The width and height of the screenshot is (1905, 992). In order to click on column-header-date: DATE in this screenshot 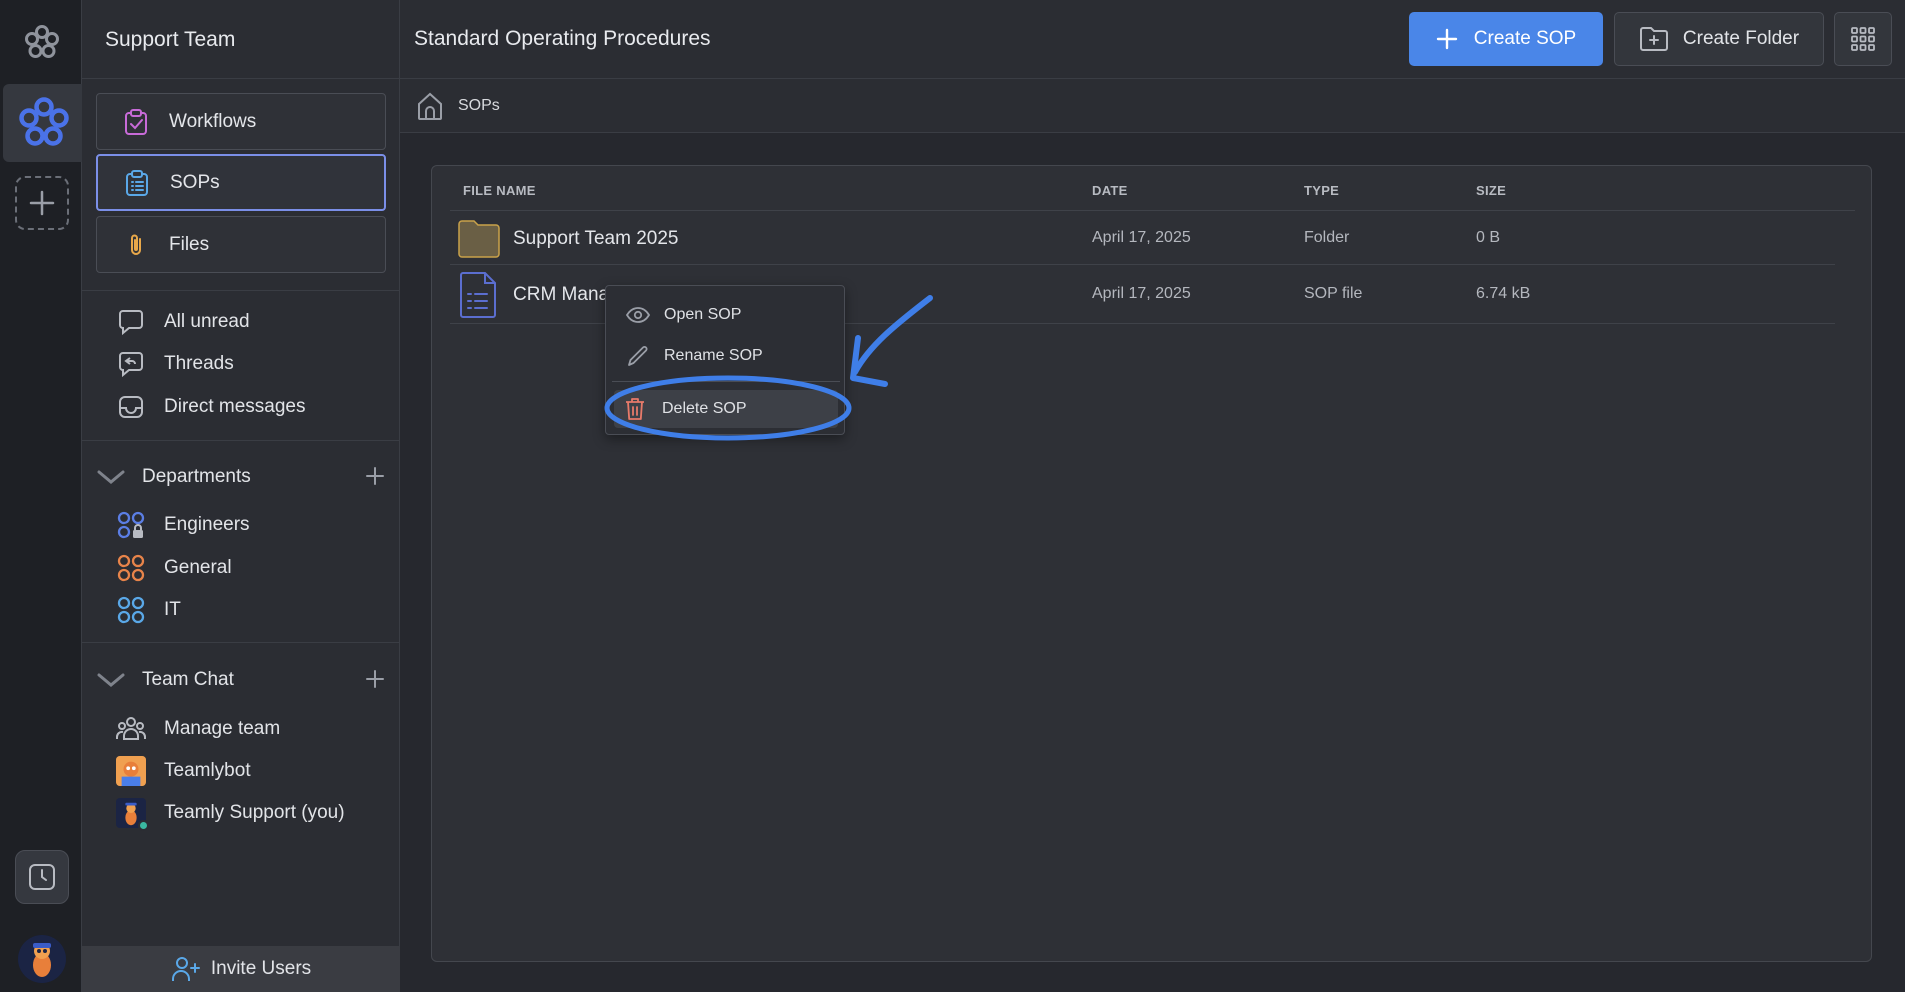, I will do `click(1110, 190)`.